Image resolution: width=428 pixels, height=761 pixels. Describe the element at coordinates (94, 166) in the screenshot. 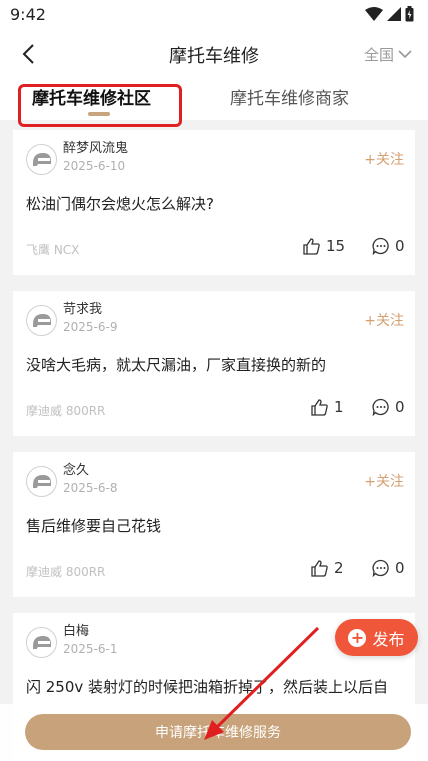

I see `post-date: 2025-6-10` at that location.